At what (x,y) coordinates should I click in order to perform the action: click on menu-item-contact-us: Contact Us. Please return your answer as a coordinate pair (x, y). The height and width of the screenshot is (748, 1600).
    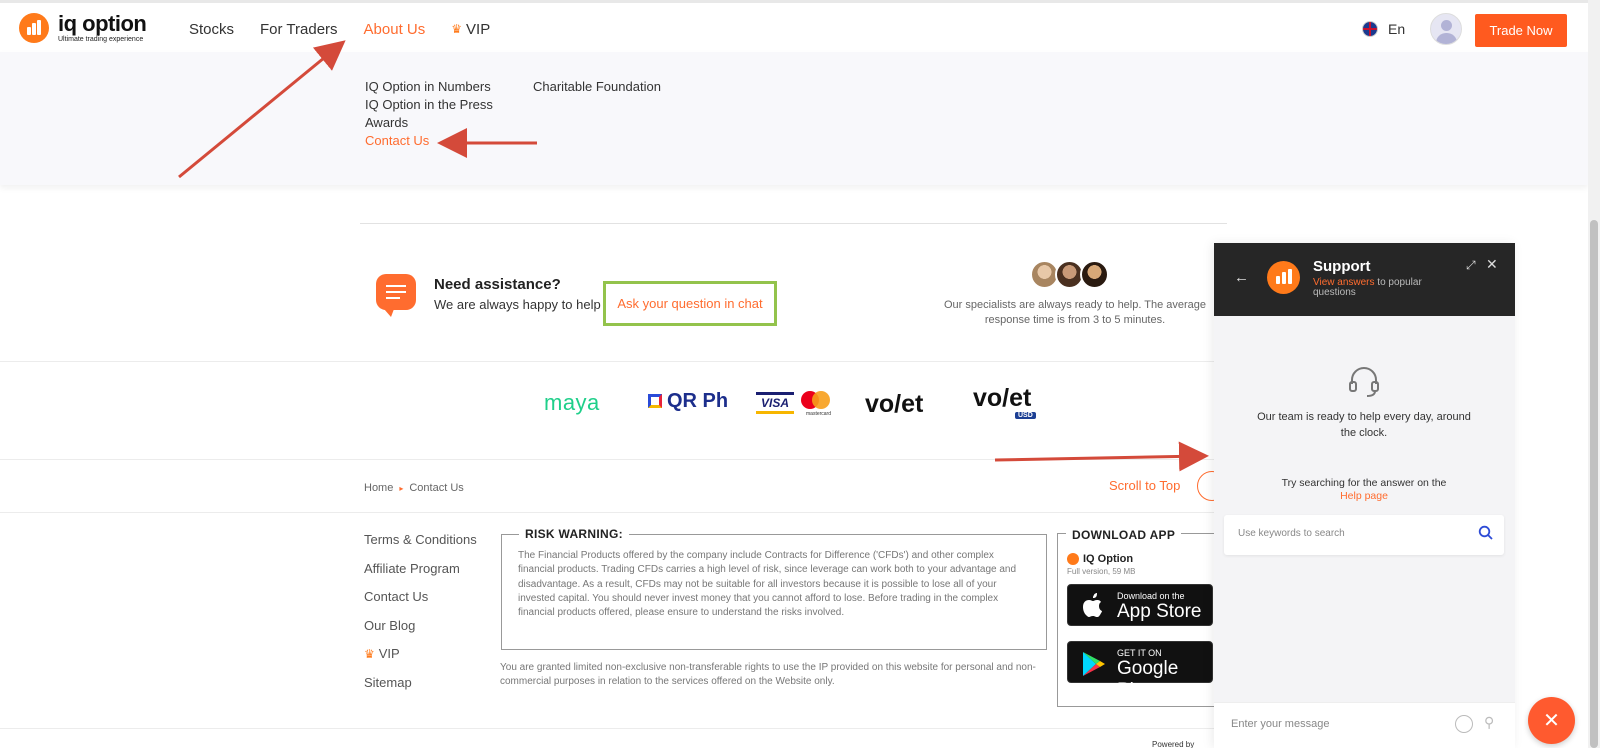
    Looking at the image, I should click on (429, 141).